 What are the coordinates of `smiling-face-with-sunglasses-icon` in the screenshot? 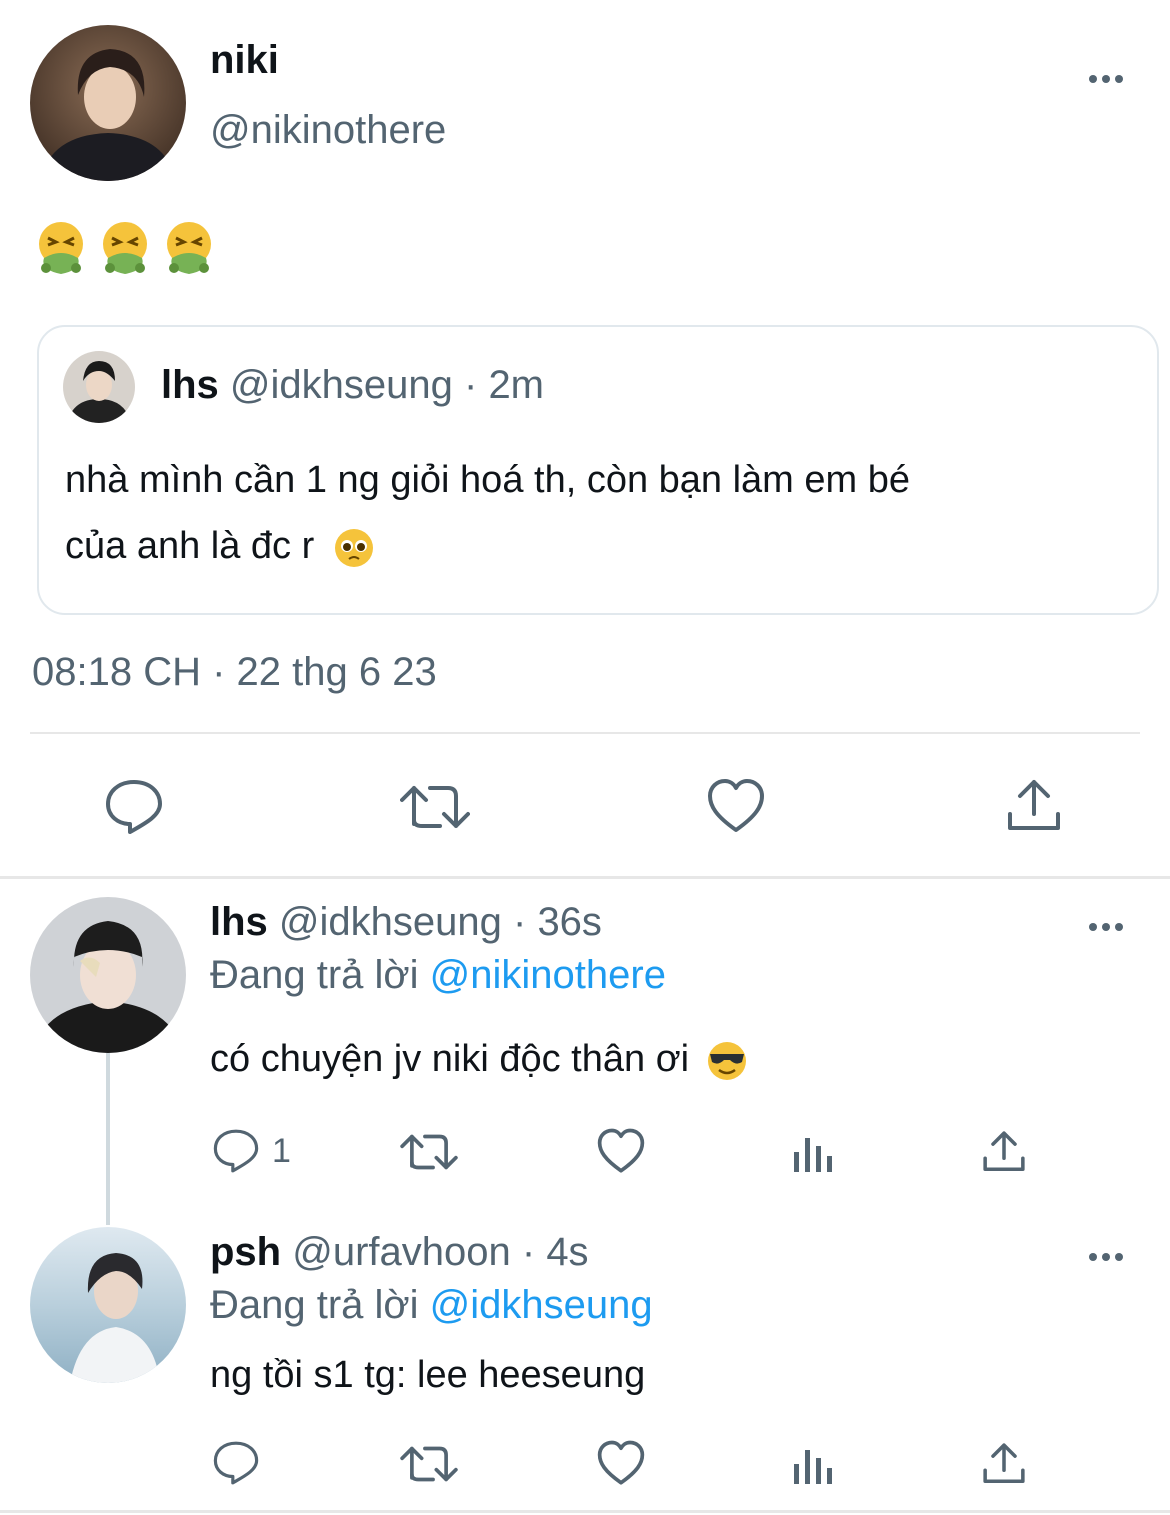 It's located at (726, 1060).